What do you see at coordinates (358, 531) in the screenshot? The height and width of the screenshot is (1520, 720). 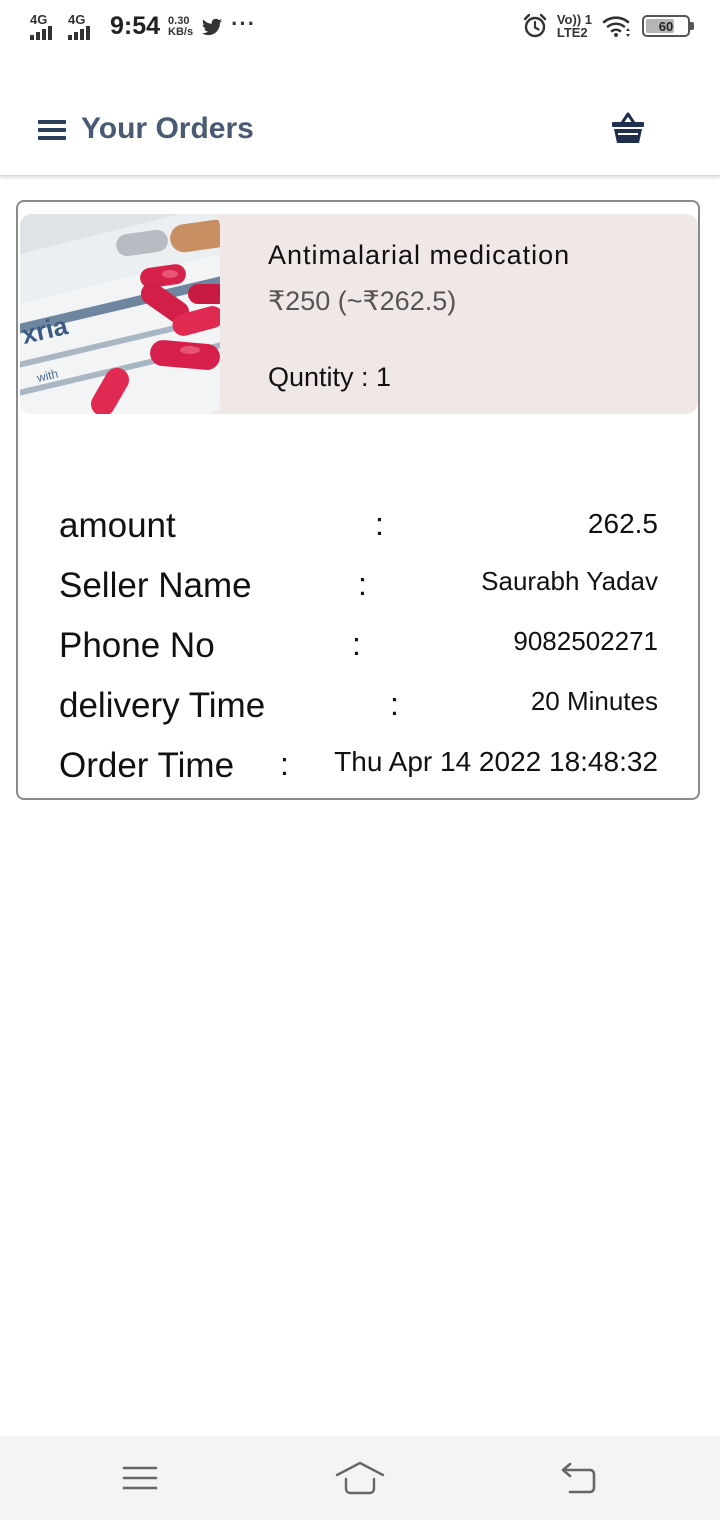 I see `detail-row-amount: amount : 262.5` at bounding box center [358, 531].